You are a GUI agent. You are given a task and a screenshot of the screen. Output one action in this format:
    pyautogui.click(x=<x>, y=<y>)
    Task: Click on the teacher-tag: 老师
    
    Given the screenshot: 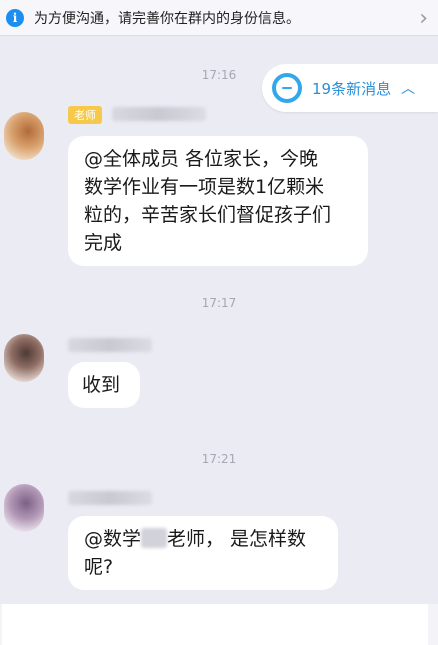 What is the action you would take?
    pyautogui.click(x=85, y=115)
    